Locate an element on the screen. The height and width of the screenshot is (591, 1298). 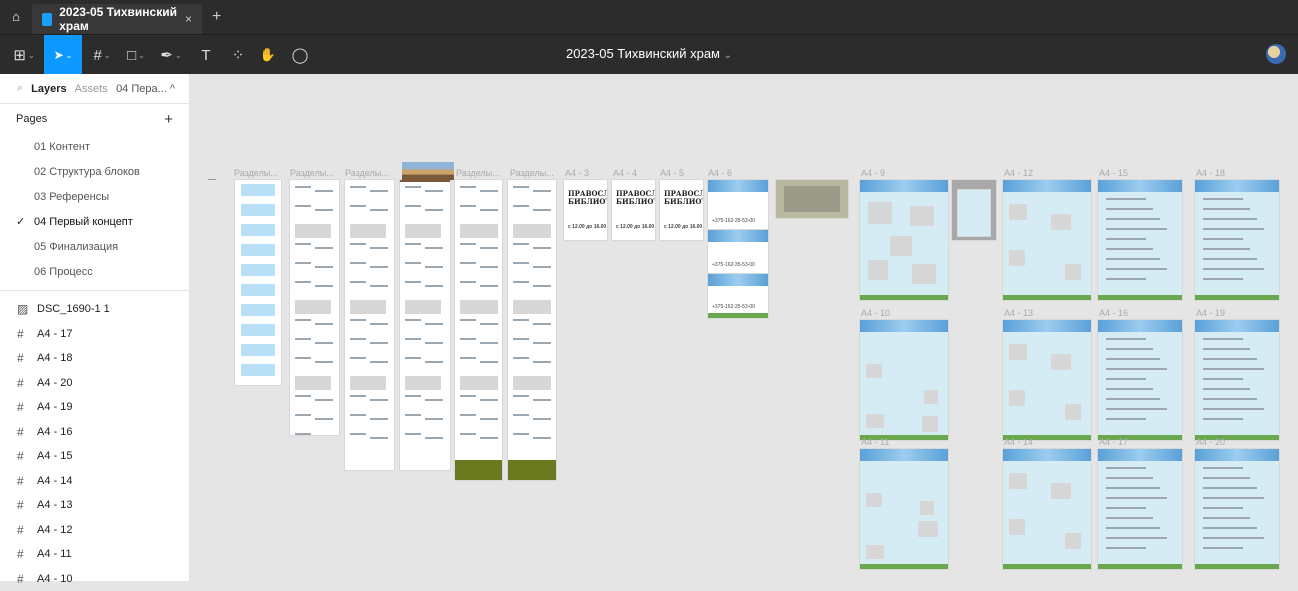
tab-layers: Layers is located at coordinates (48, 89).